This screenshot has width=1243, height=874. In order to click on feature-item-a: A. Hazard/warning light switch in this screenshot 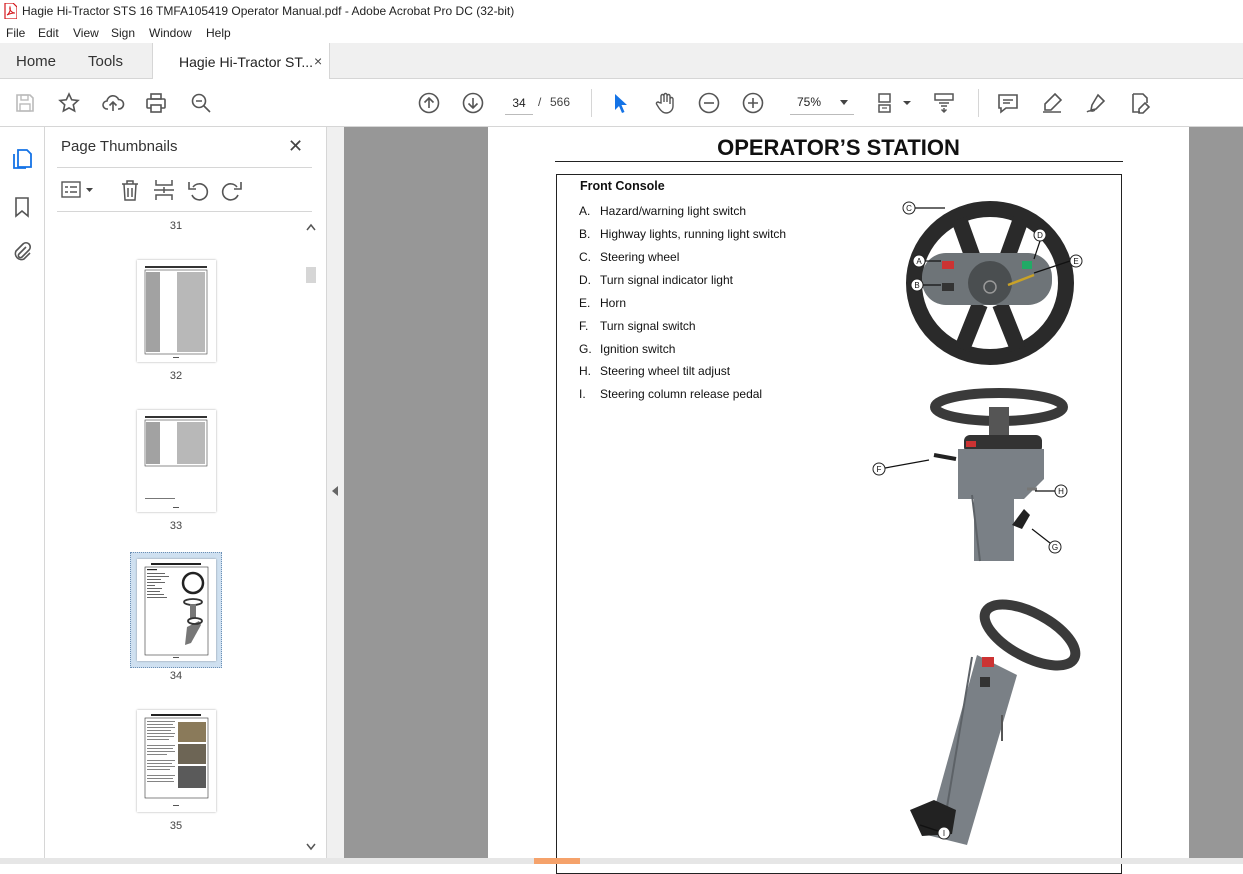, I will do `click(663, 211)`.